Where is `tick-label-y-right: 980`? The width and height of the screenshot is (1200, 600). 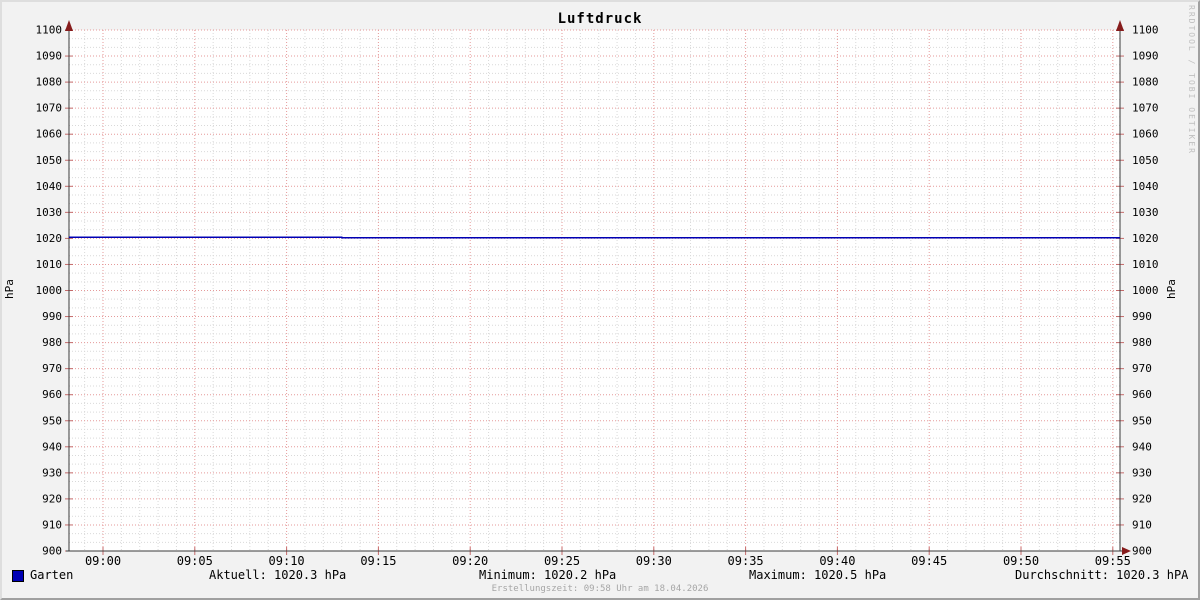 tick-label-y-right: 980 is located at coordinates (1142, 342).